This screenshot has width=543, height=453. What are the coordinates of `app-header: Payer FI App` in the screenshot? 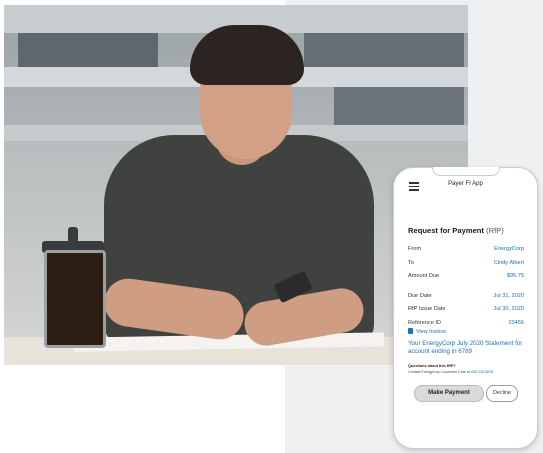 It's located at (465, 187).